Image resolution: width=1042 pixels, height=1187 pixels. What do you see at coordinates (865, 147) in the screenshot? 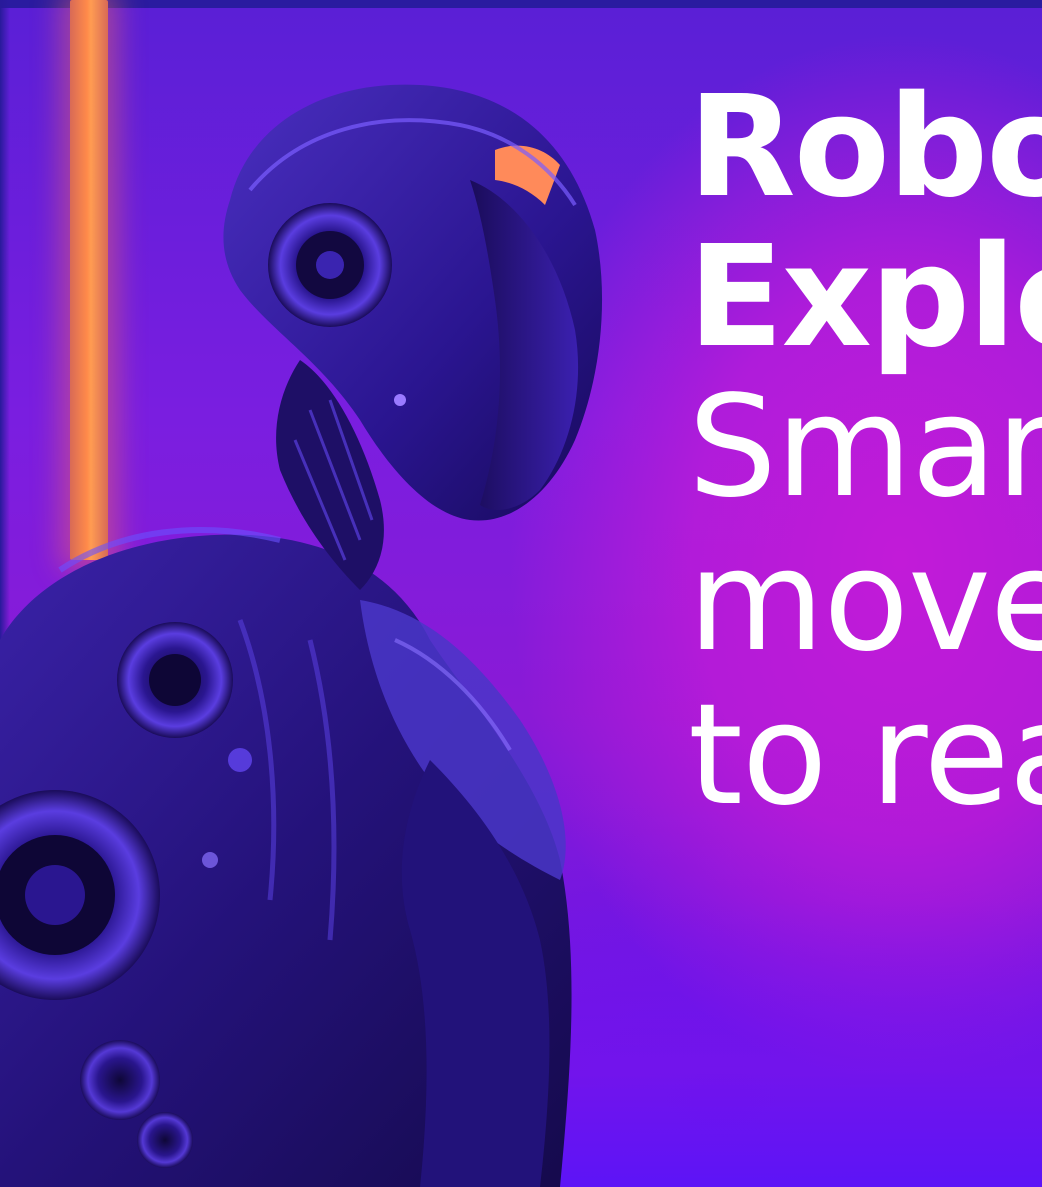
I see `headline-line-1: Robo` at bounding box center [865, 147].